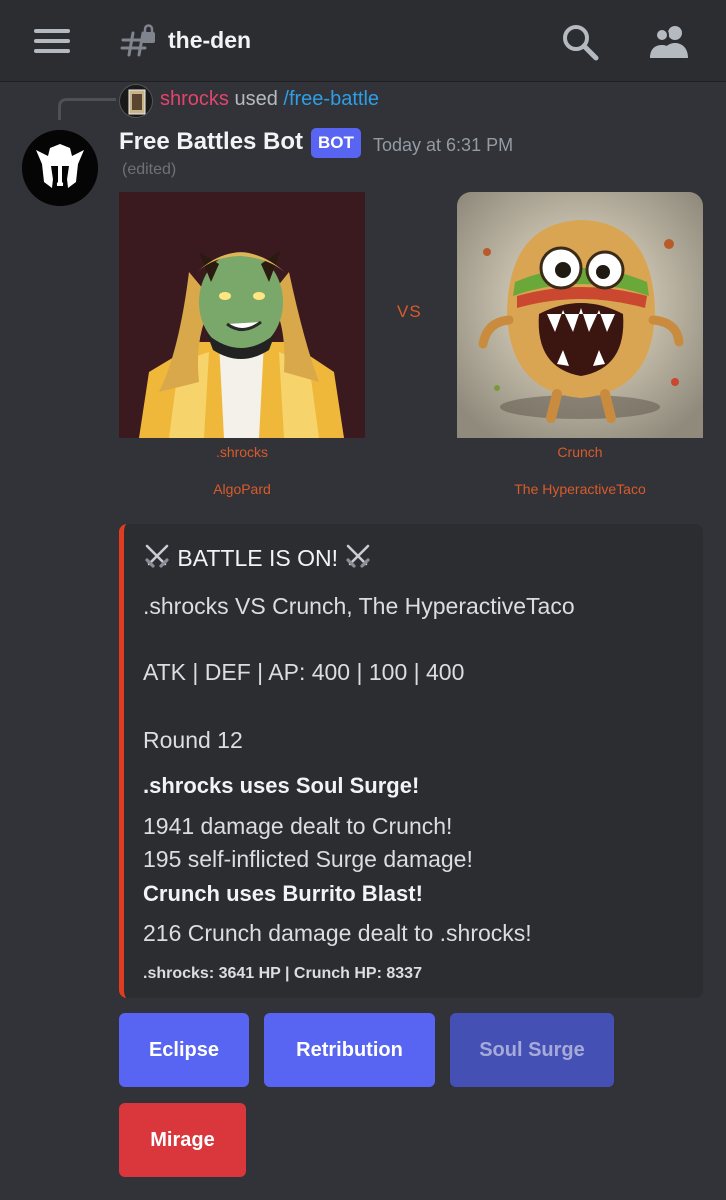 Image resolution: width=726 pixels, height=1200 pixels. What do you see at coordinates (52, 41) in the screenshot?
I see `hamburger-menu-icon` at bounding box center [52, 41].